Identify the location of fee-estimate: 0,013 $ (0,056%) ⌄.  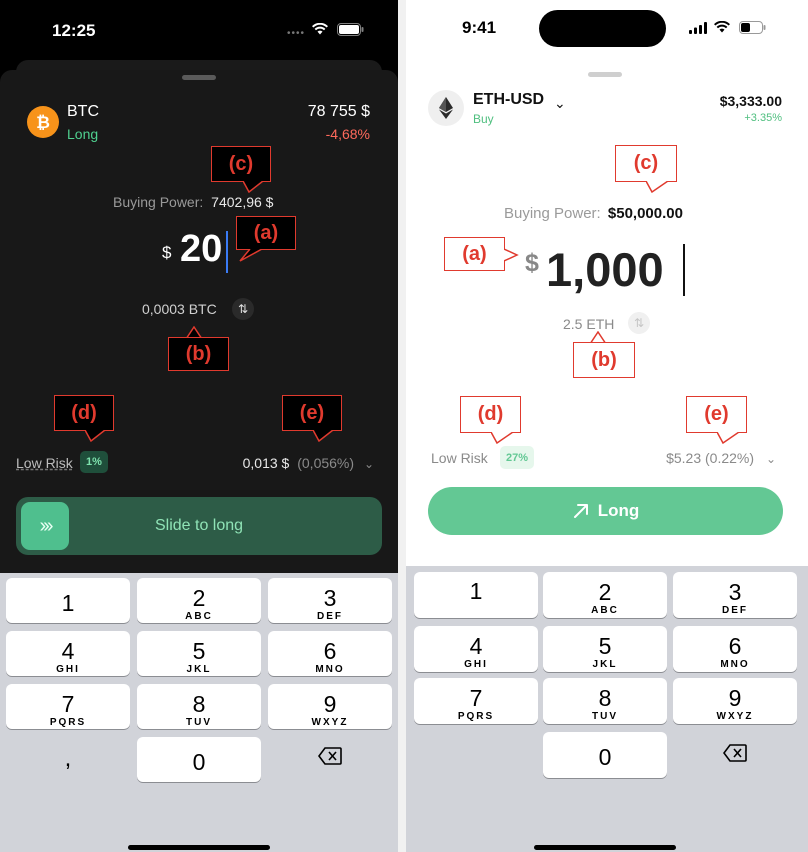
(308, 463).